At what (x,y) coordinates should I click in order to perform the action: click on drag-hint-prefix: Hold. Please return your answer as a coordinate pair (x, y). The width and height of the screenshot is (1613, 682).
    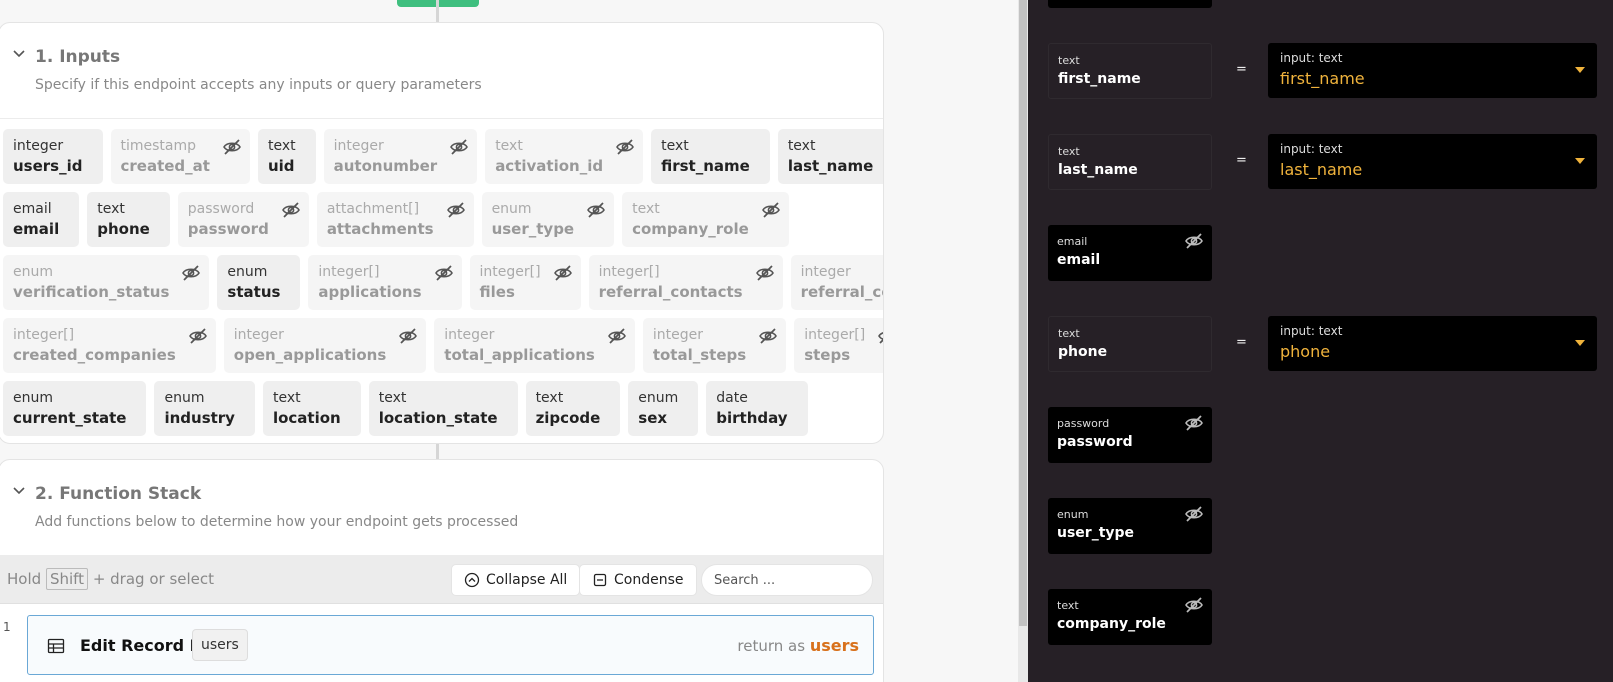
    Looking at the image, I should click on (24, 579).